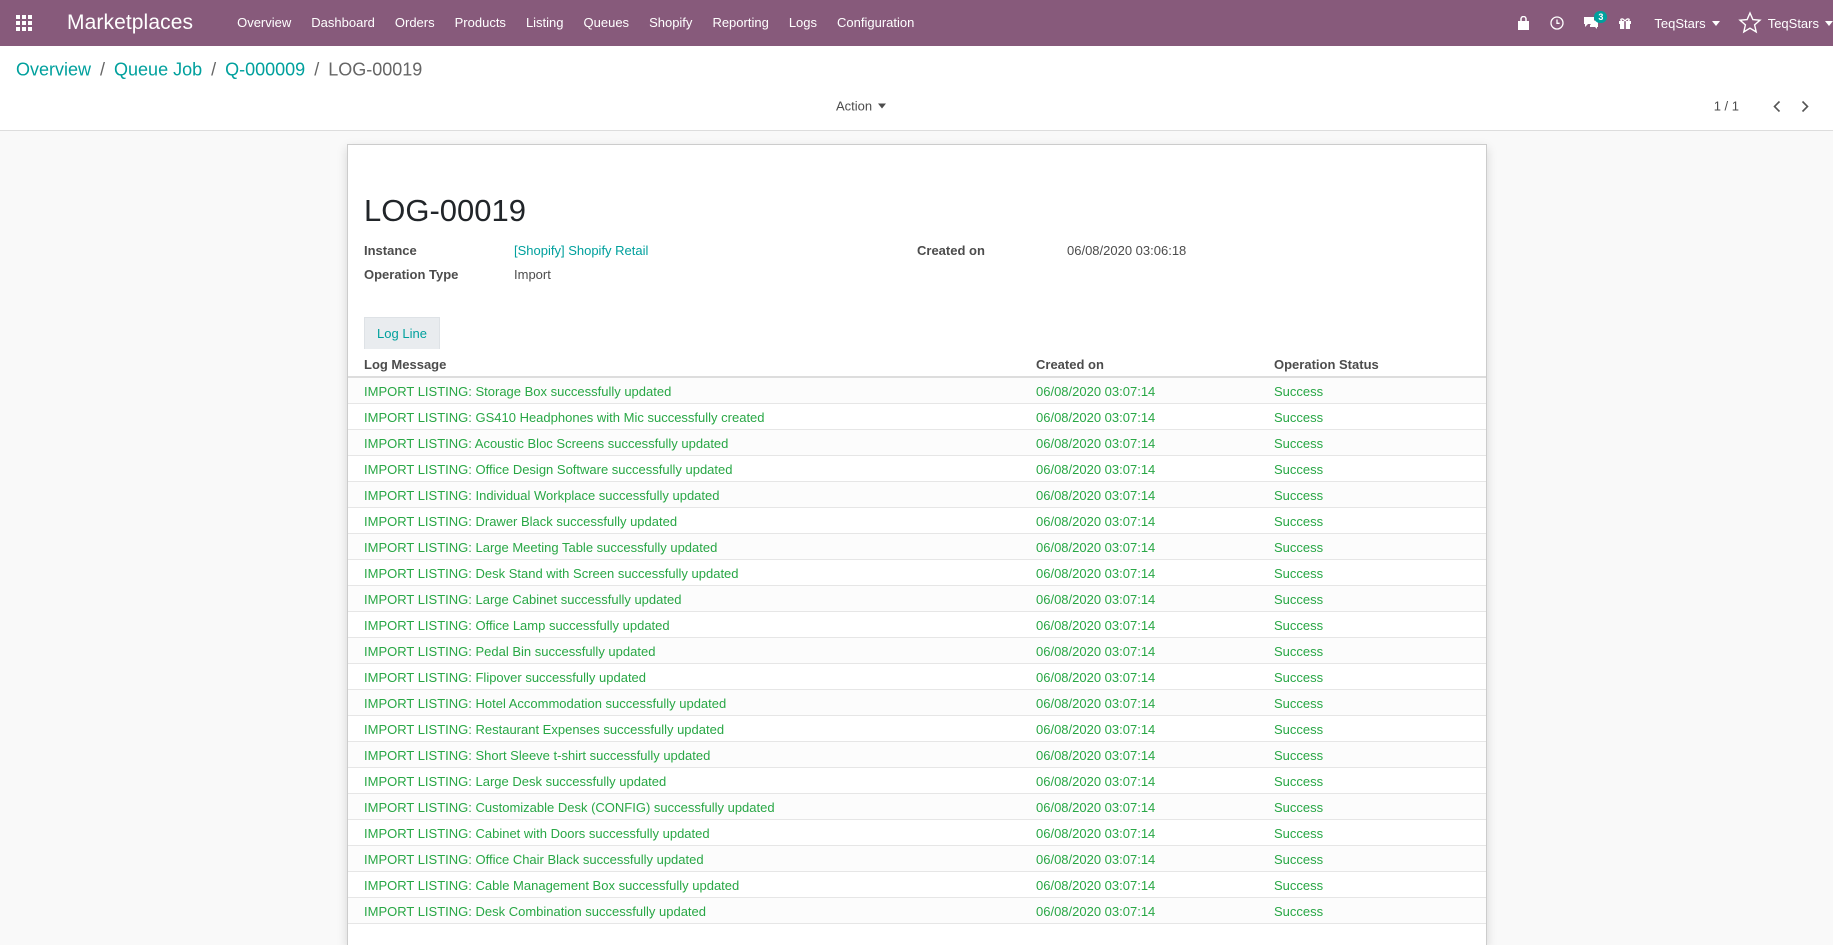  What do you see at coordinates (1601, 17) in the screenshot?
I see `messages-count-badge: 3` at bounding box center [1601, 17].